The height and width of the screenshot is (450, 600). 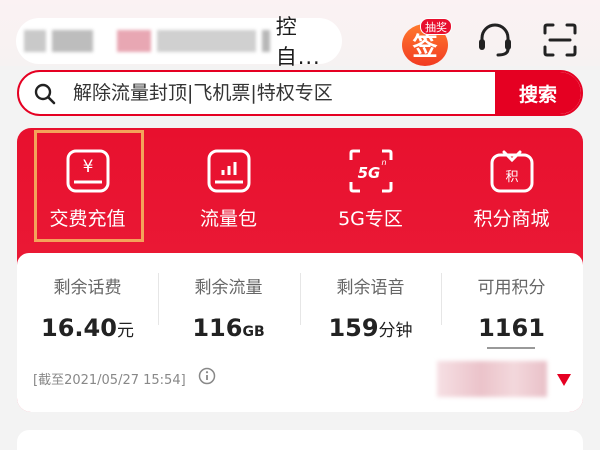 I want to click on balance-value: 116GB, so click(x=228, y=328).